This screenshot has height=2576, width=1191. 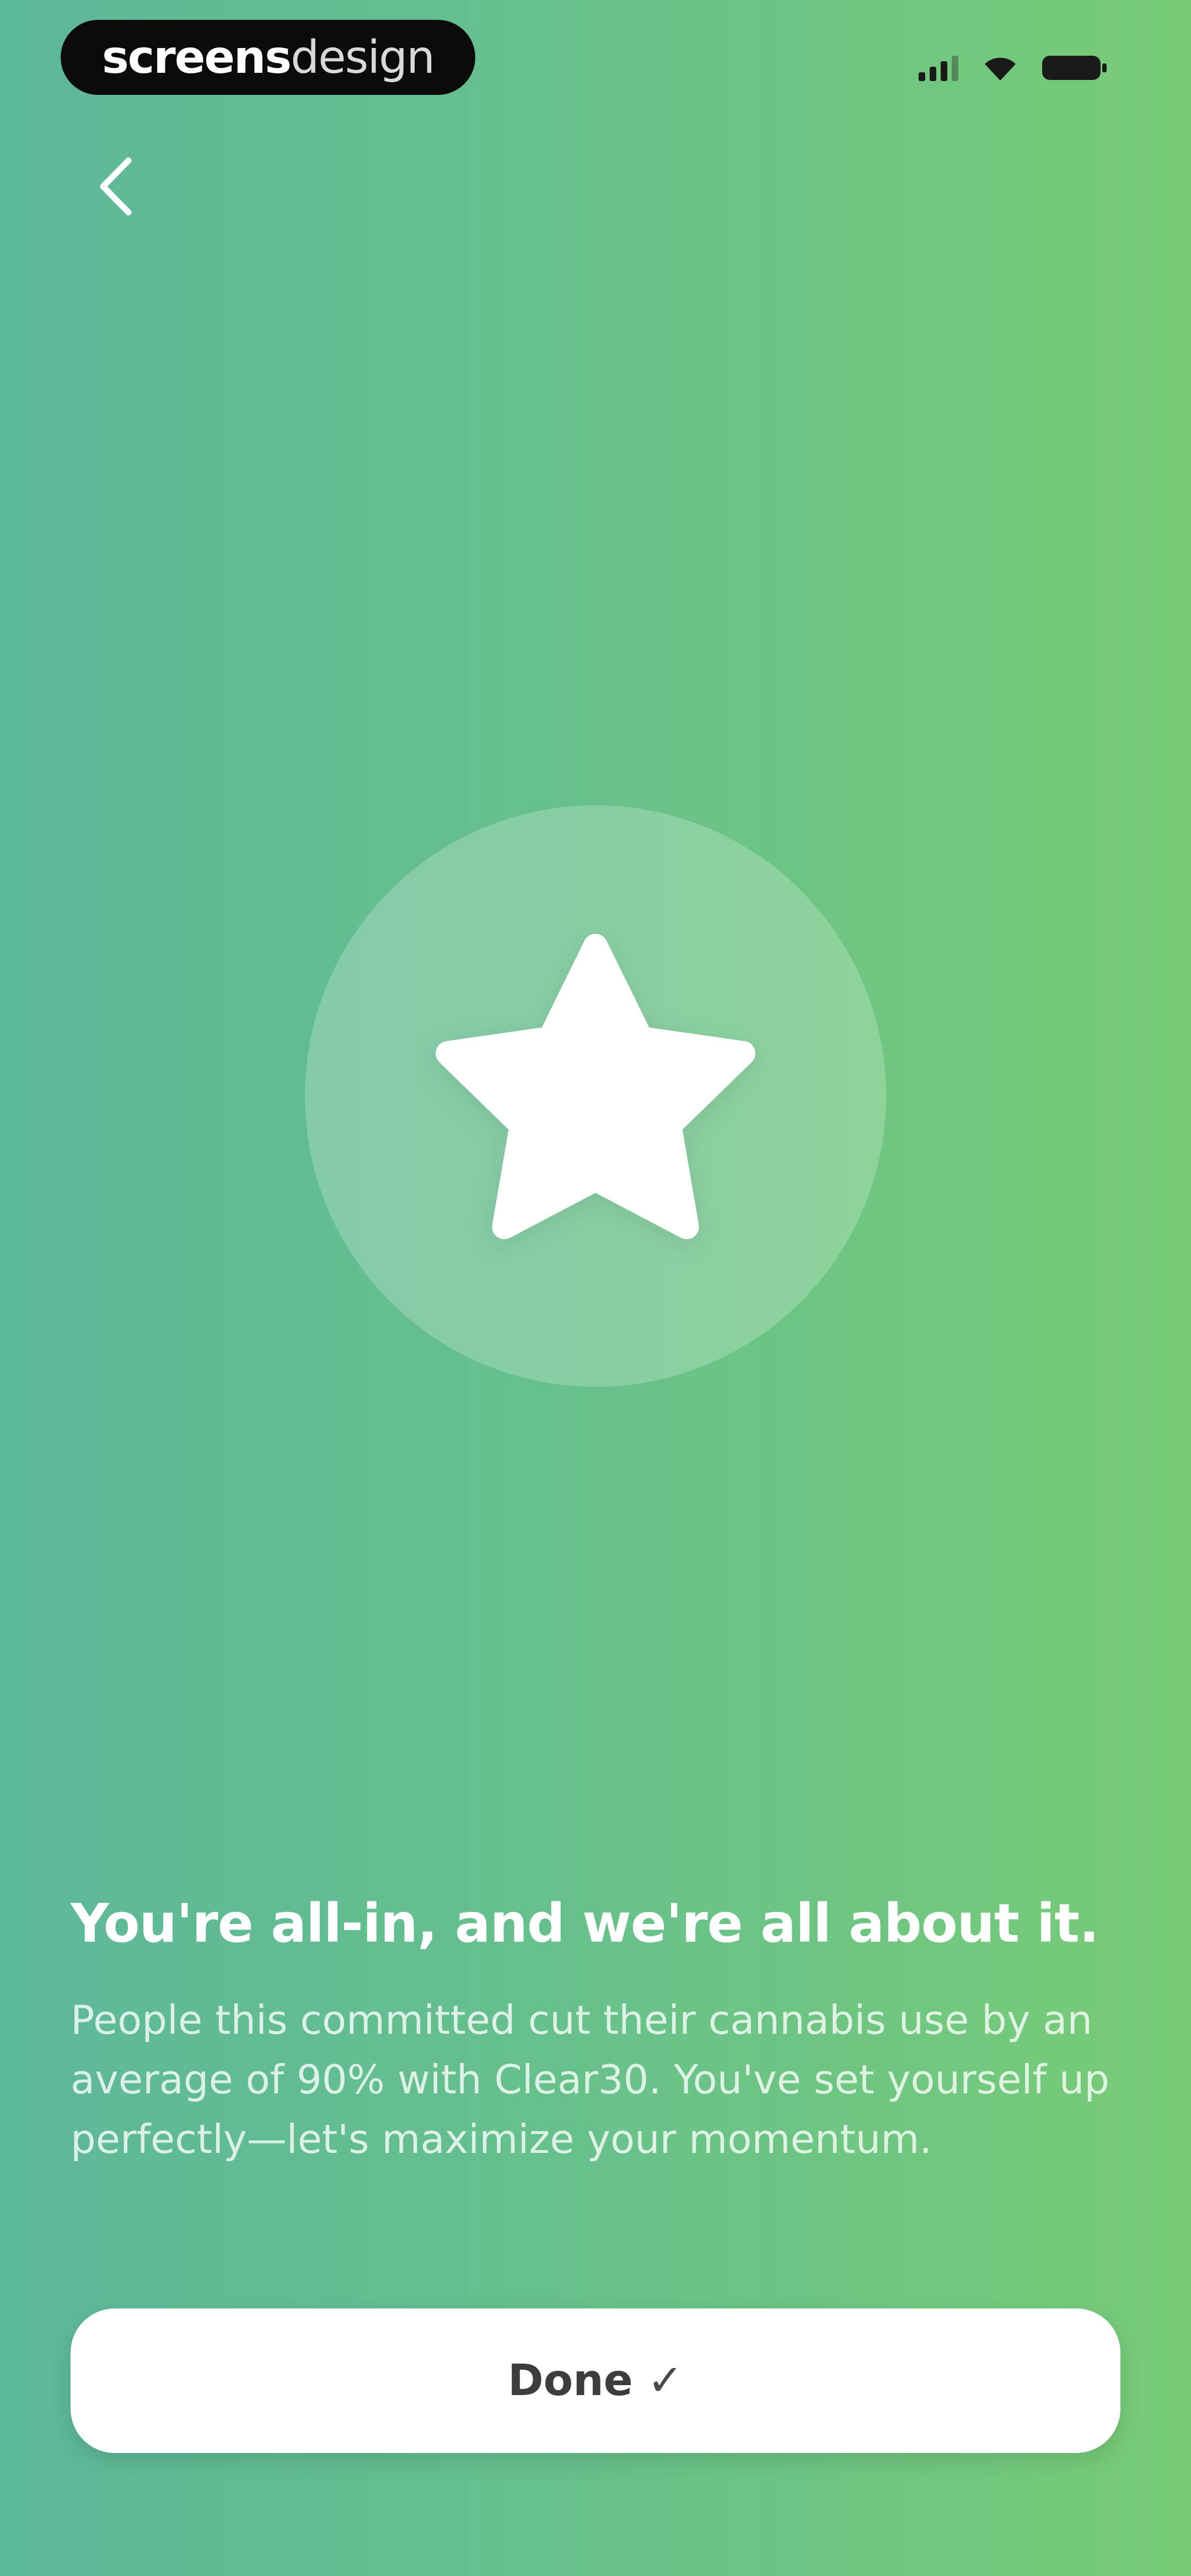 I want to click on back-button, so click(x=116, y=187).